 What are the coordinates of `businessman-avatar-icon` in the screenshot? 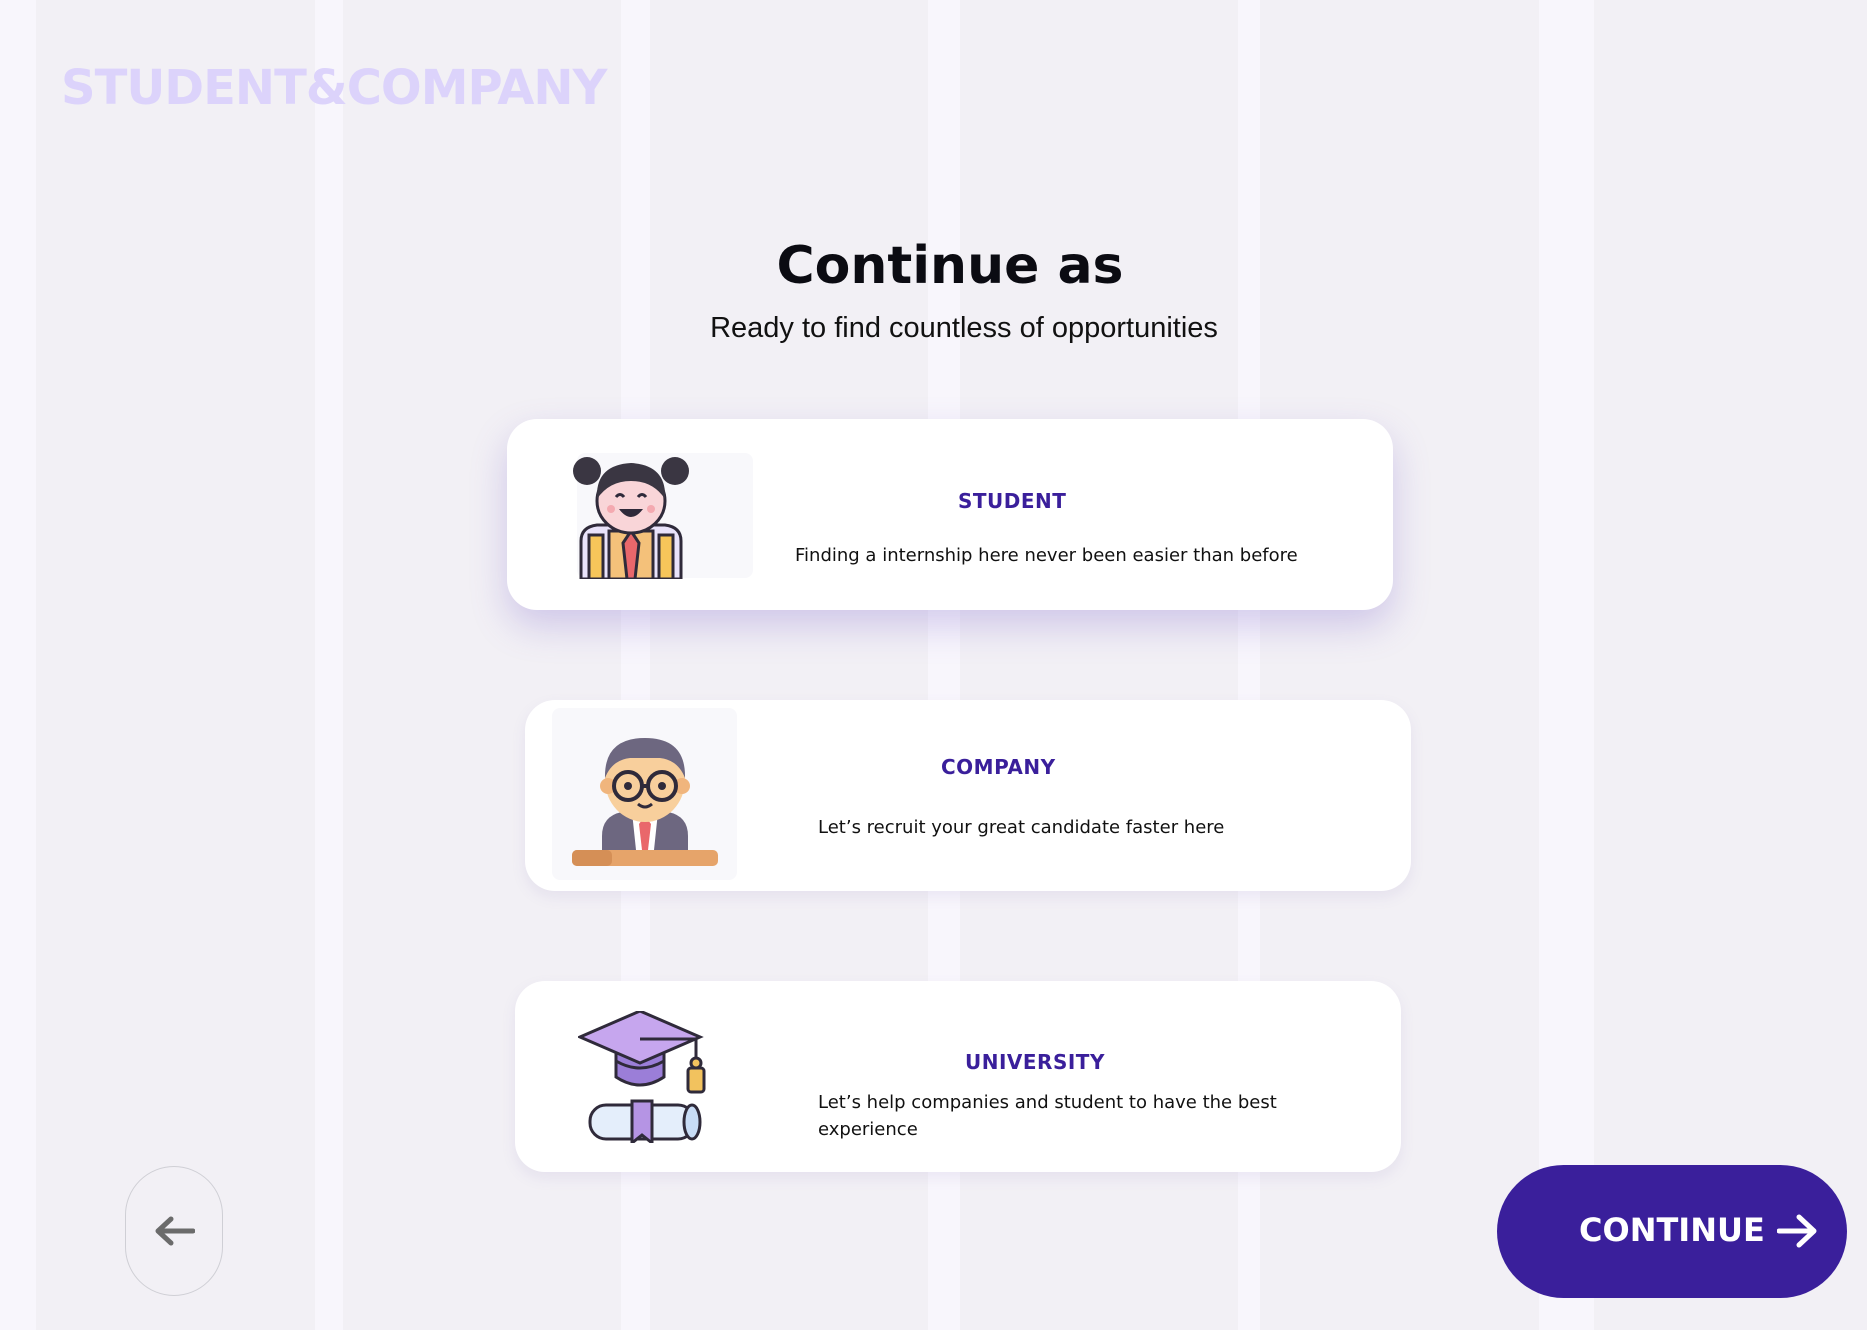 It's located at (645, 802).